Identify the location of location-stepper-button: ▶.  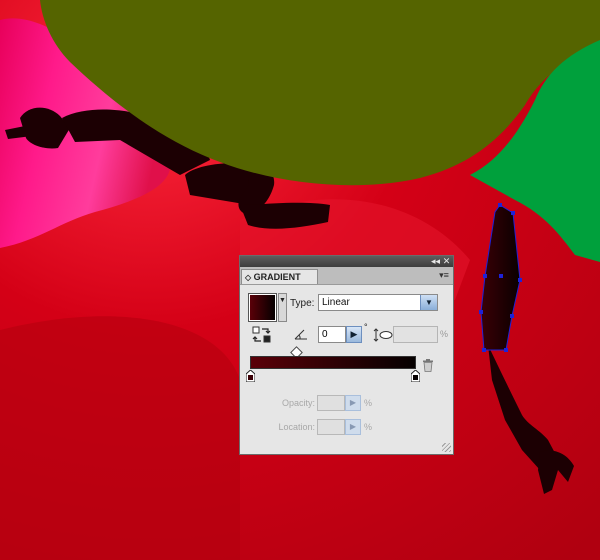
(353, 427).